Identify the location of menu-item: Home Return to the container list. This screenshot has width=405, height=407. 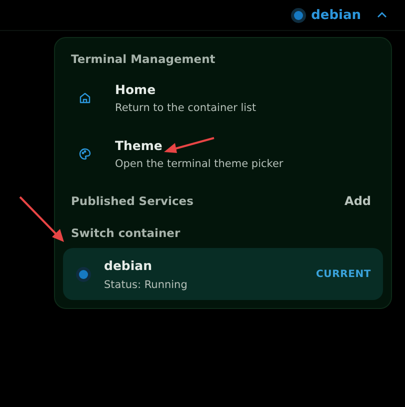
(223, 97).